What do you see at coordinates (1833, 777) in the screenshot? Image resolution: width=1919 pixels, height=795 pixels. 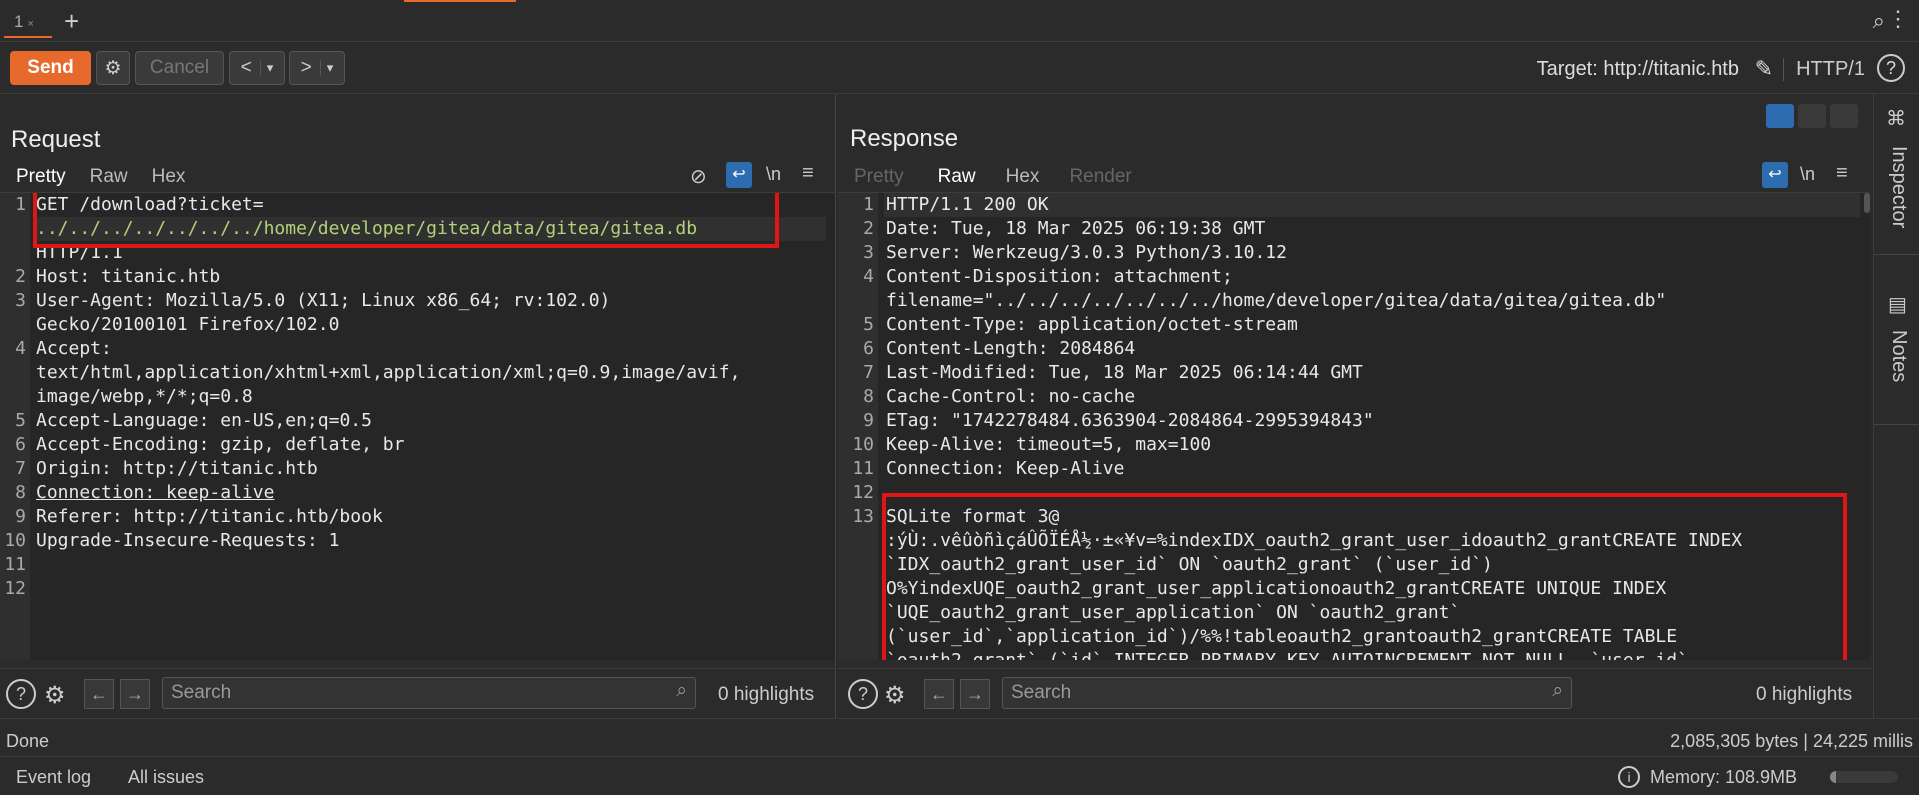 I see `memory-bar-fill` at bounding box center [1833, 777].